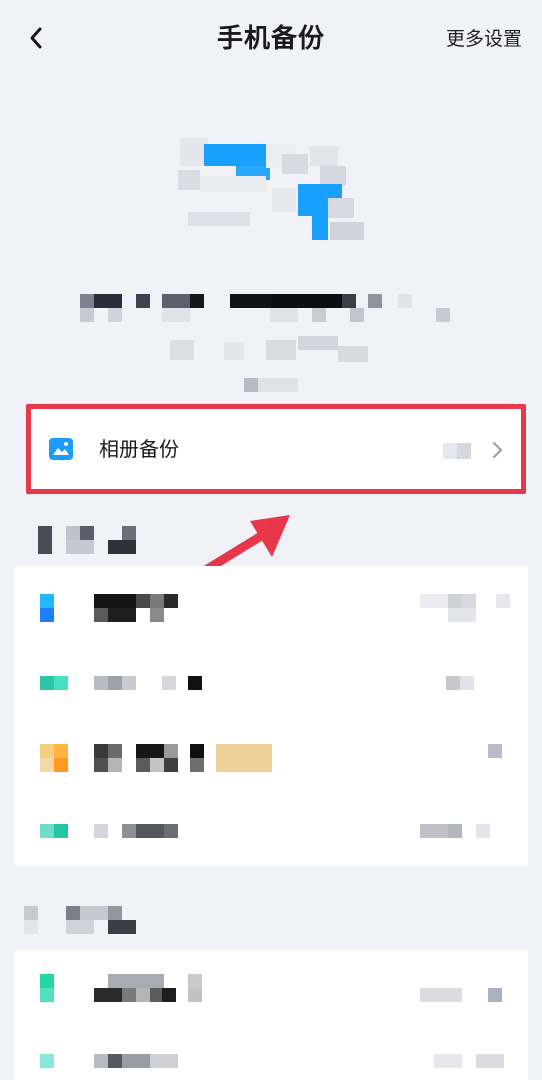  Describe the element at coordinates (139, 449) in the screenshot. I see `album-backup-label: 相册备份` at that location.